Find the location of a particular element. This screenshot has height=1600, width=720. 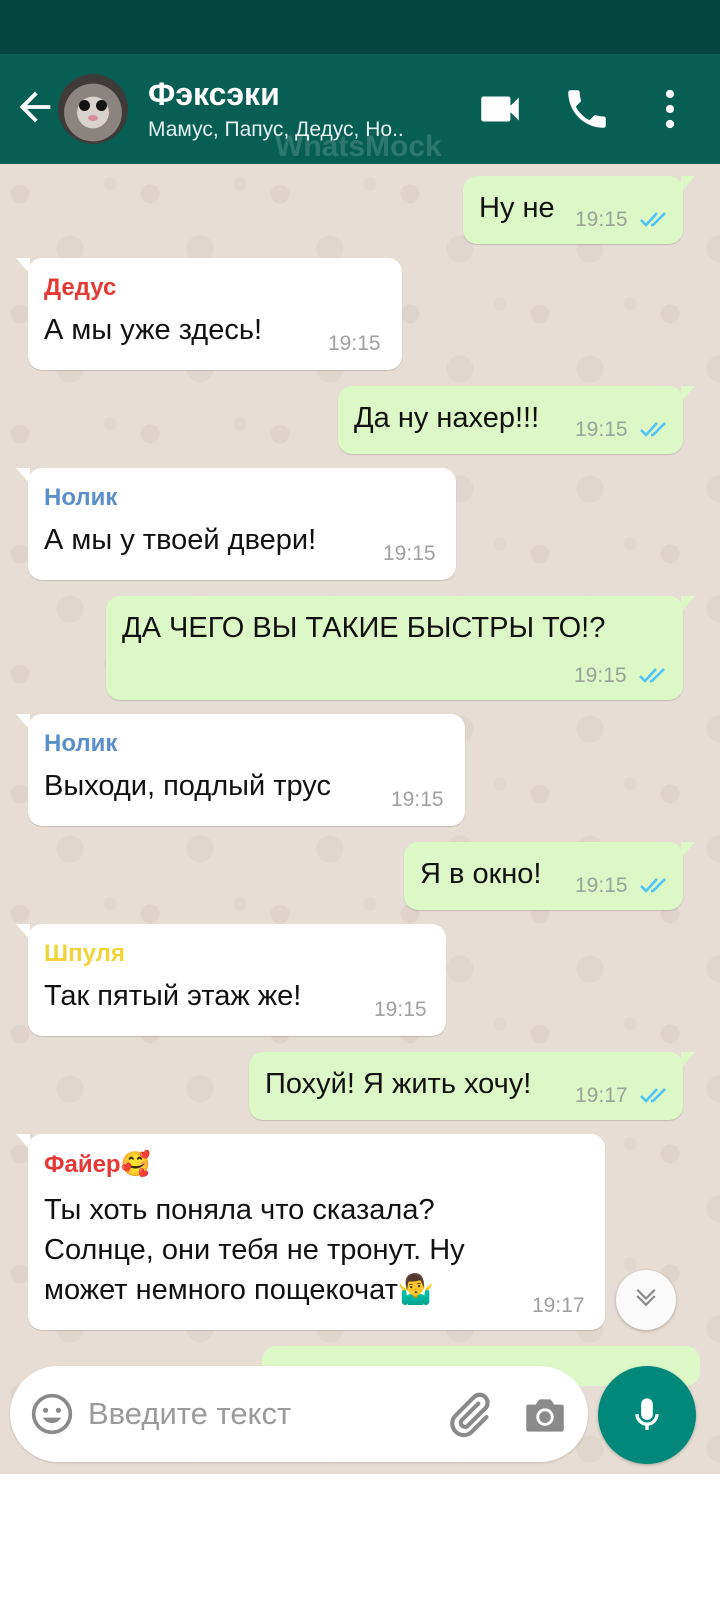

message-sender: Шпуля is located at coordinates (84, 954).